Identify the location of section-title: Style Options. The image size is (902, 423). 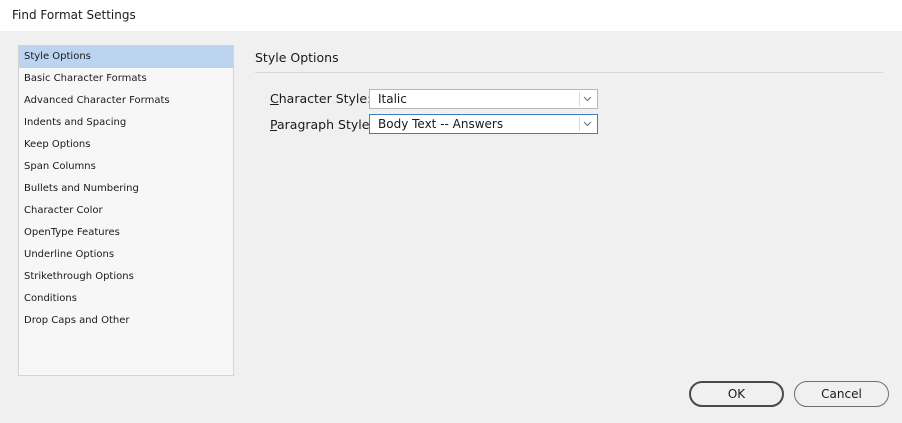
(297, 57).